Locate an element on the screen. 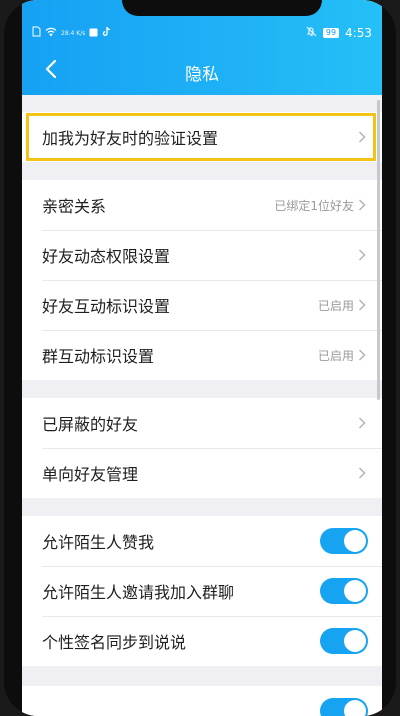  sim-icon is located at coordinates (36, 33).